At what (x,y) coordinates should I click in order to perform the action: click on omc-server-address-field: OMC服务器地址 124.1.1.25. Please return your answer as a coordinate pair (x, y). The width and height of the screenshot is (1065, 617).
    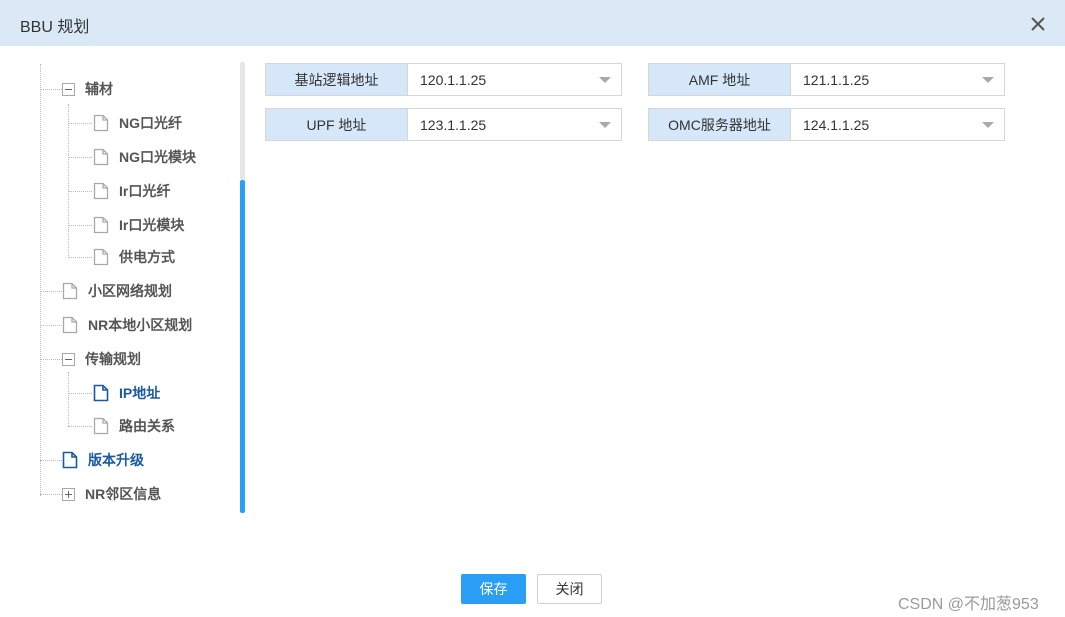
    Looking at the image, I should click on (826, 124).